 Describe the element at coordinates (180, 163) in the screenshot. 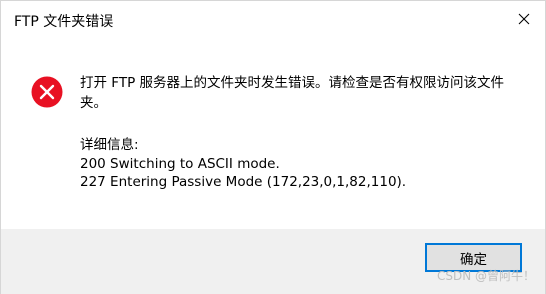

I see `details-line: 200 Switching to ASCII mode.` at that location.